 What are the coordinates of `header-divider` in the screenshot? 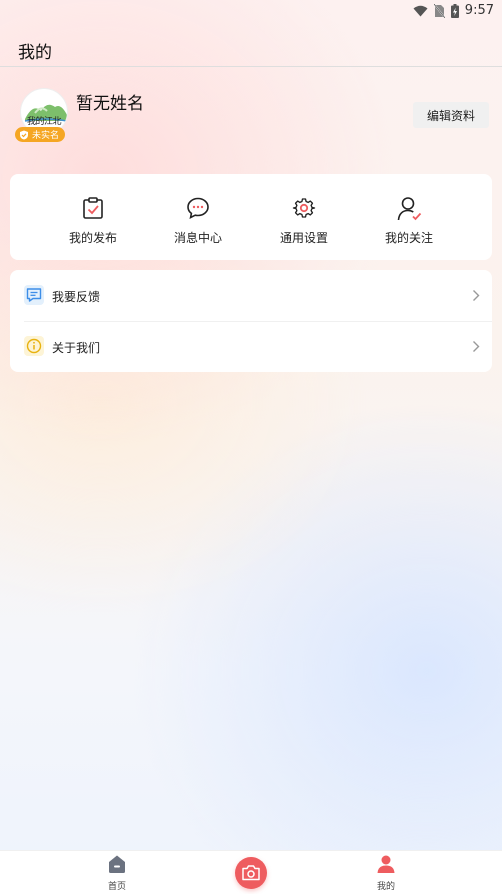 It's located at (251, 66).